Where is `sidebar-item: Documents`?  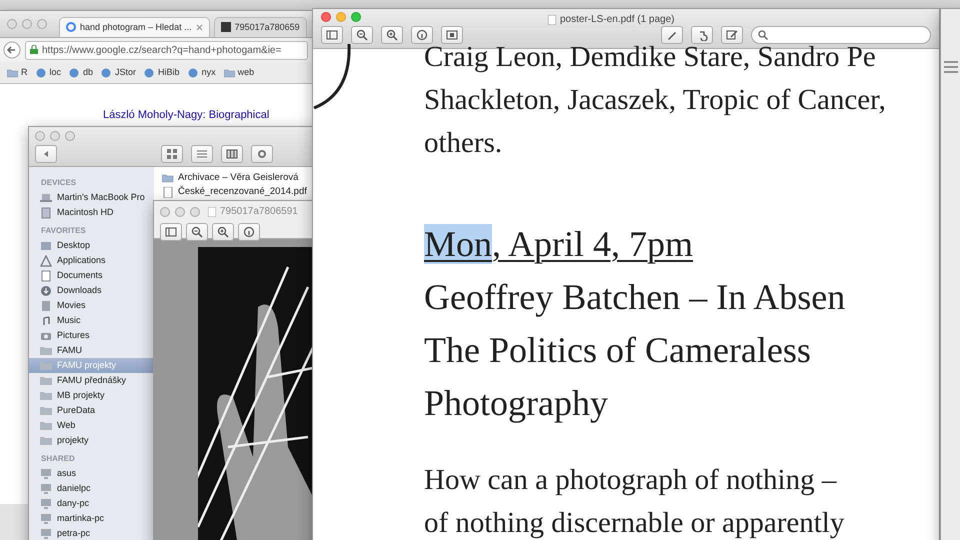 sidebar-item: Documents is located at coordinates (91, 275).